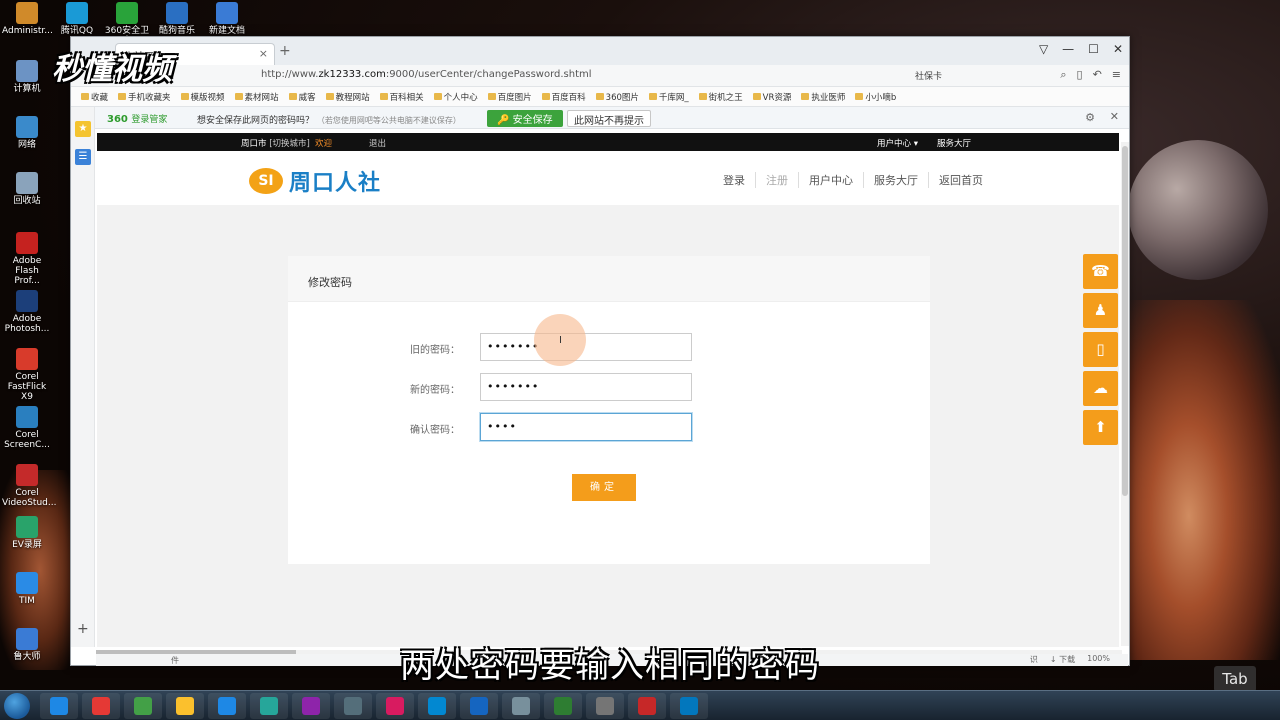  Describe the element at coordinates (83, 629) in the screenshot. I see `sidebar-add-icon: +` at that location.